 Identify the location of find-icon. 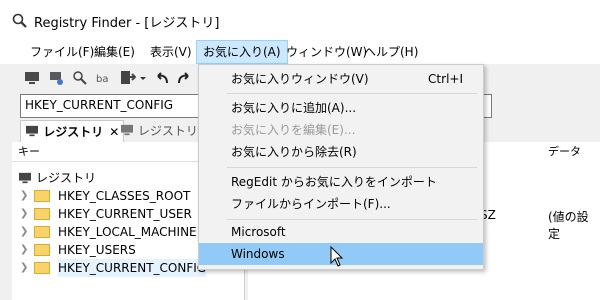
(80, 78).